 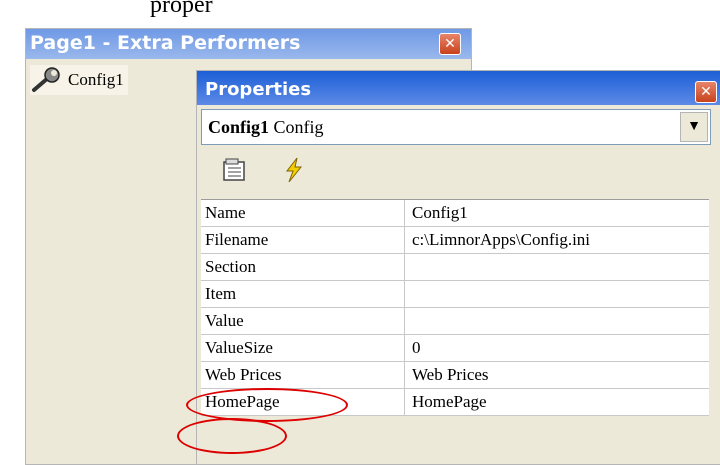 I want to click on events-lightning-icon, so click(x=294, y=170).